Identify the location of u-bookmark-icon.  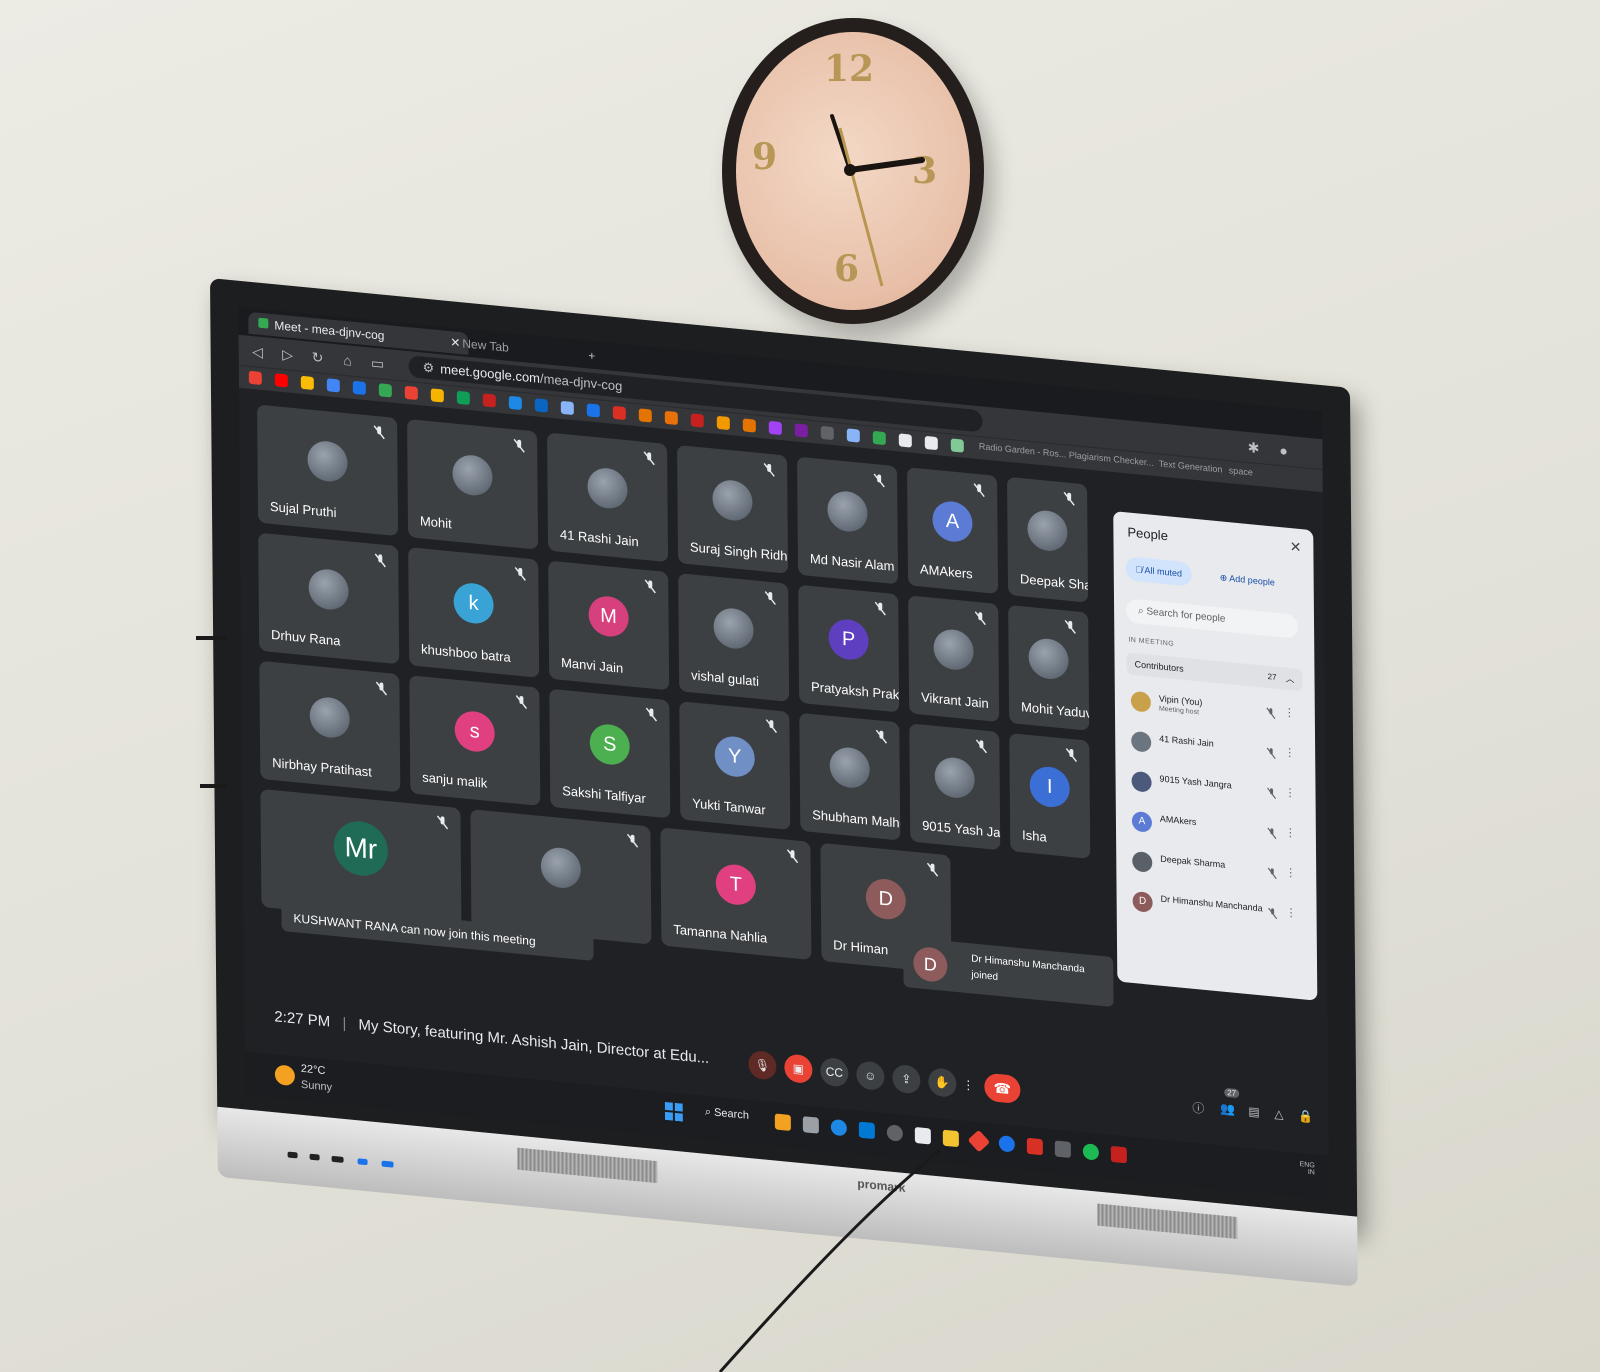
(801, 430).